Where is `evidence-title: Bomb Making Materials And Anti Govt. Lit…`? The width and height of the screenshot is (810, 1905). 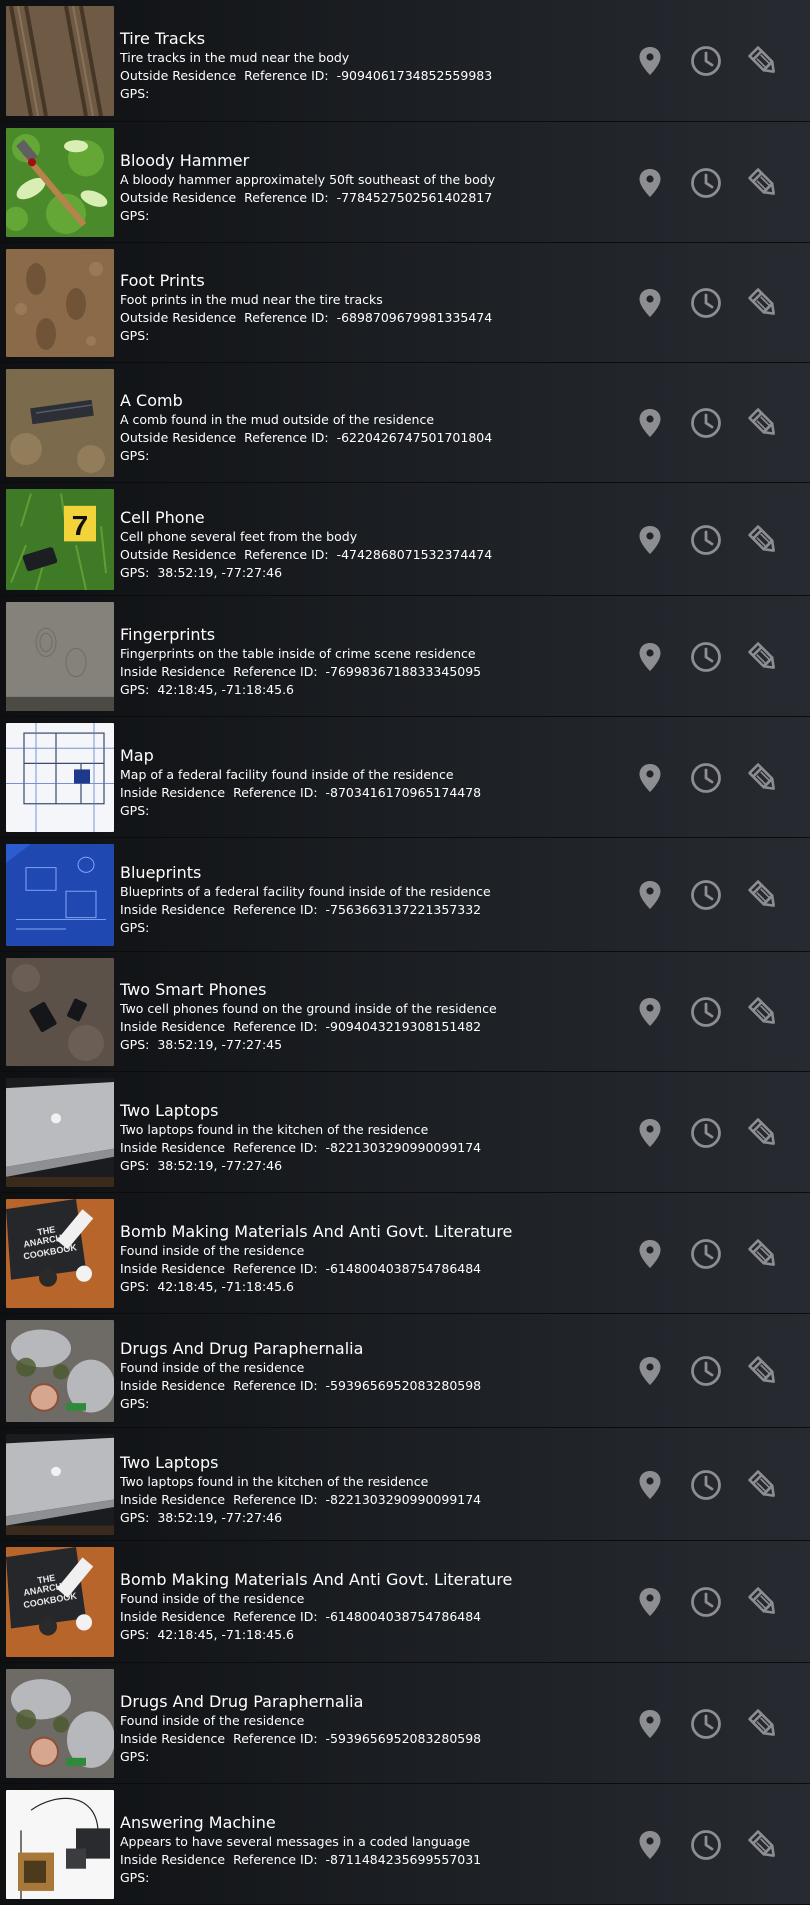 evidence-title: Bomb Making Materials And Anti Govt. Lit… is located at coordinates (316, 1579).